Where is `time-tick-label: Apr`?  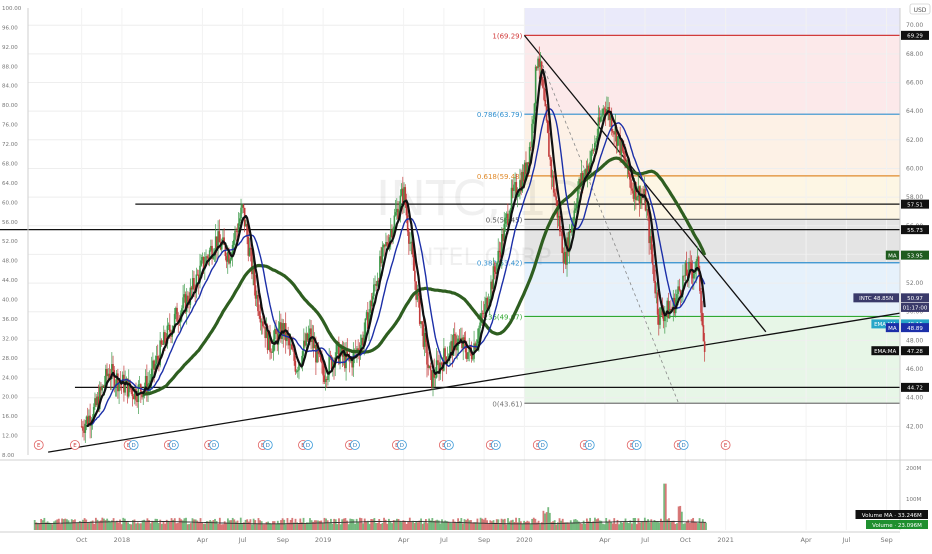
time-tick-label: Apr is located at coordinates (806, 540).